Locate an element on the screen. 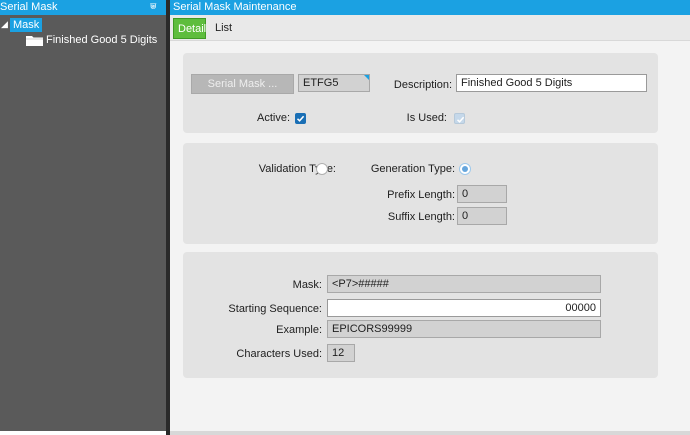  tree-node-label: Finished Good 5 Digits is located at coordinates (101, 40).